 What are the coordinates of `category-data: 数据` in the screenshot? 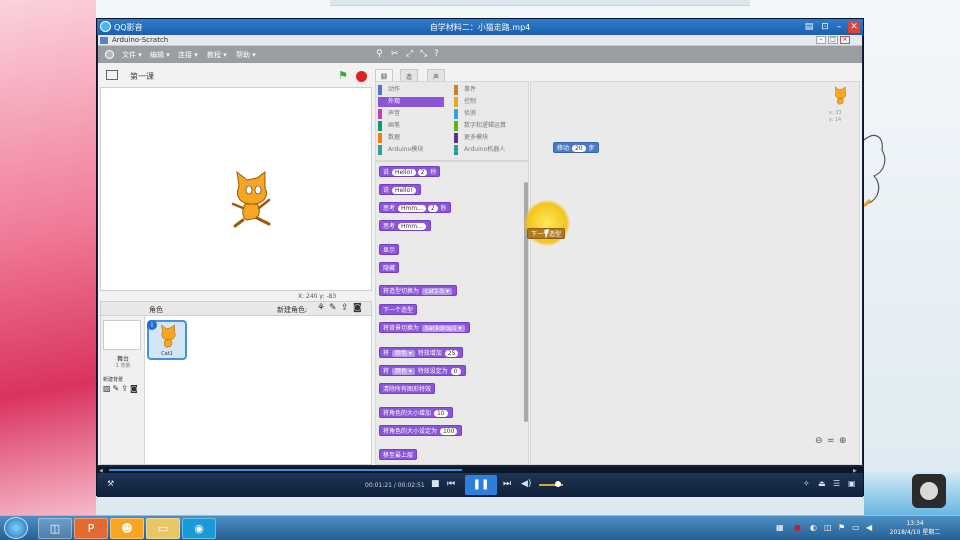 It's located at (411, 138).